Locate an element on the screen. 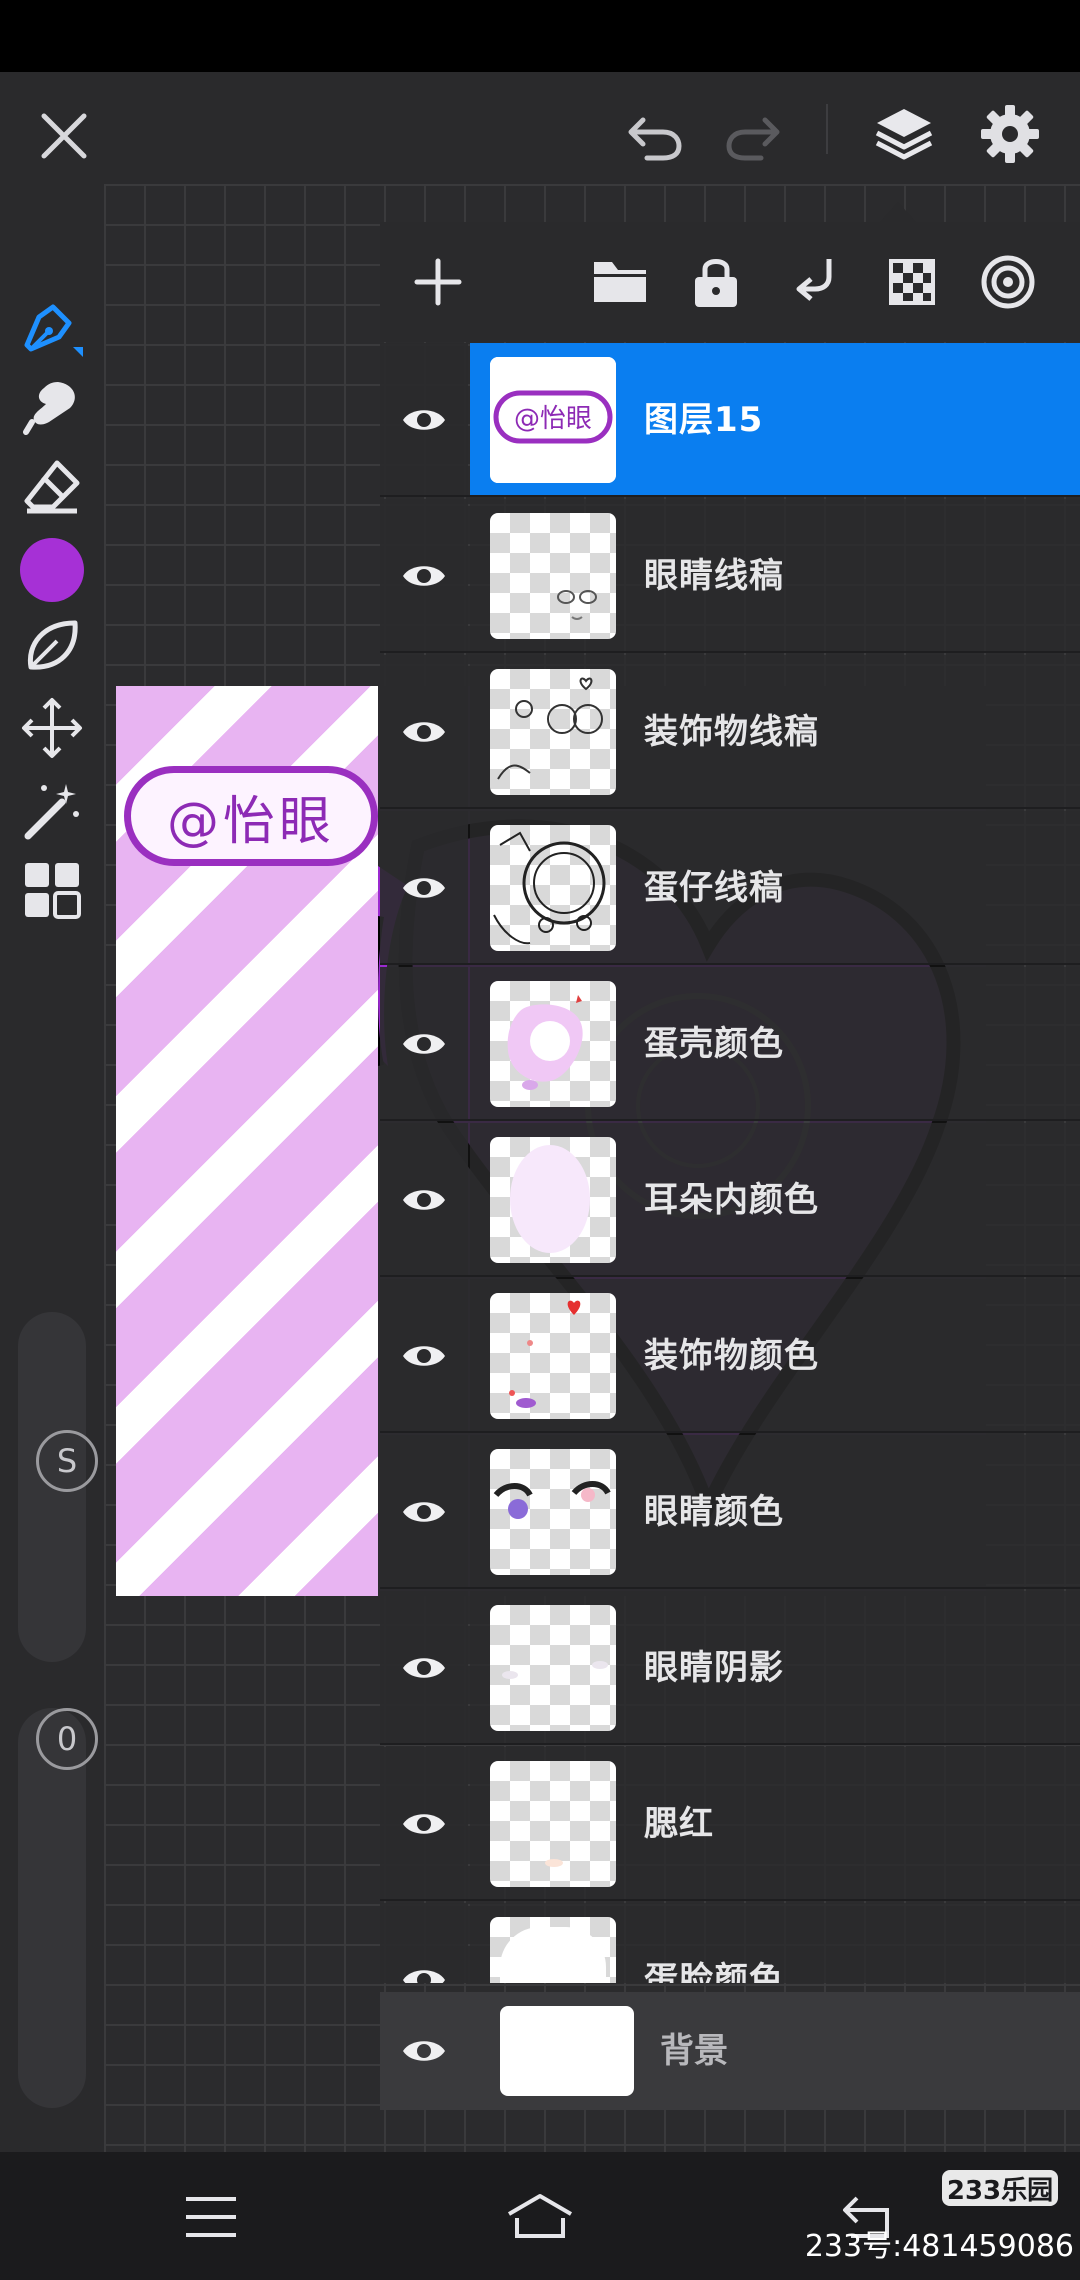 Image resolution: width=1080 pixels, height=2280 pixels. current-color-swatch is located at coordinates (52, 570).